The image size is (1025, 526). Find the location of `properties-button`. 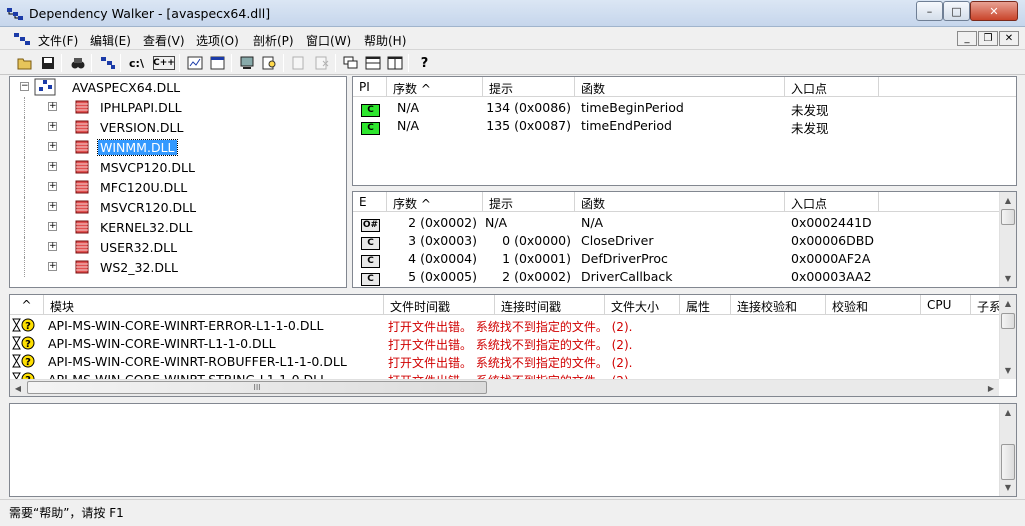

properties-button is located at coordinates (217, 63).